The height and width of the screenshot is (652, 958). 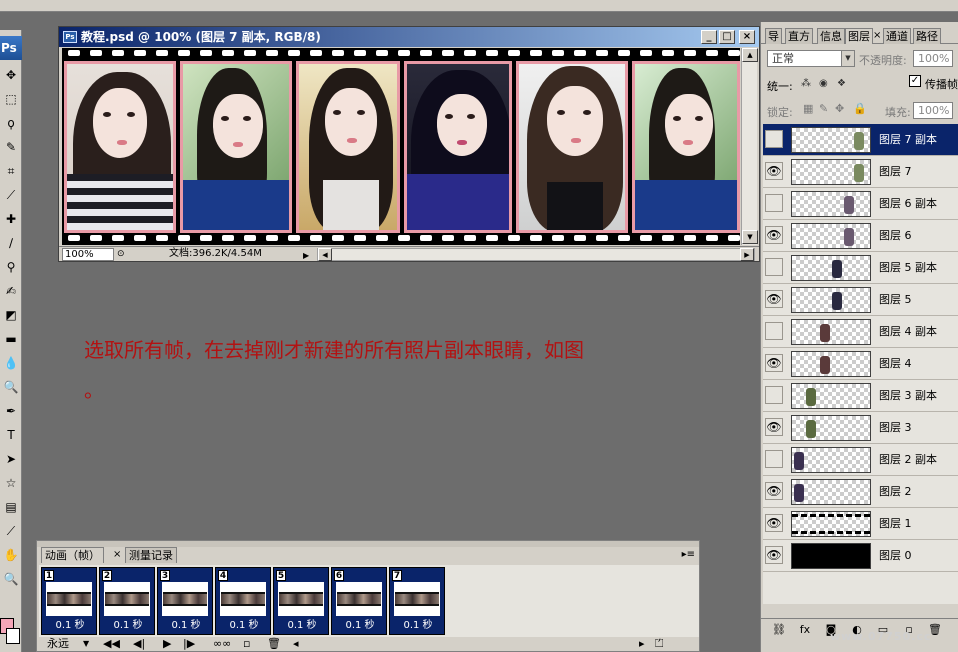 I want to click on unify-visibility-icon: ◉, so click(x=823, y=83).